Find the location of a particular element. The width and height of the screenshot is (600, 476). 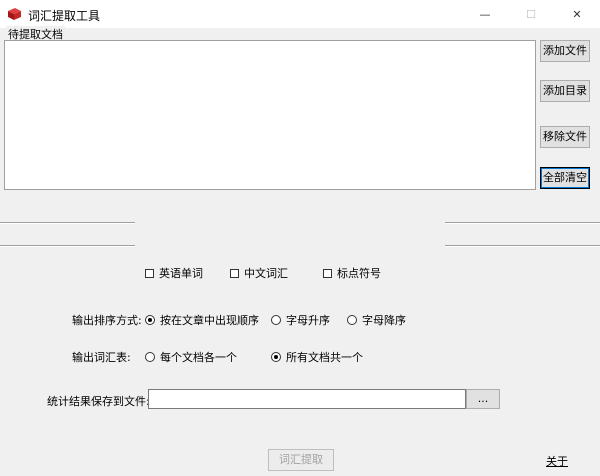

add-file-button: 添加文件 is located at coordinates (565, 51).